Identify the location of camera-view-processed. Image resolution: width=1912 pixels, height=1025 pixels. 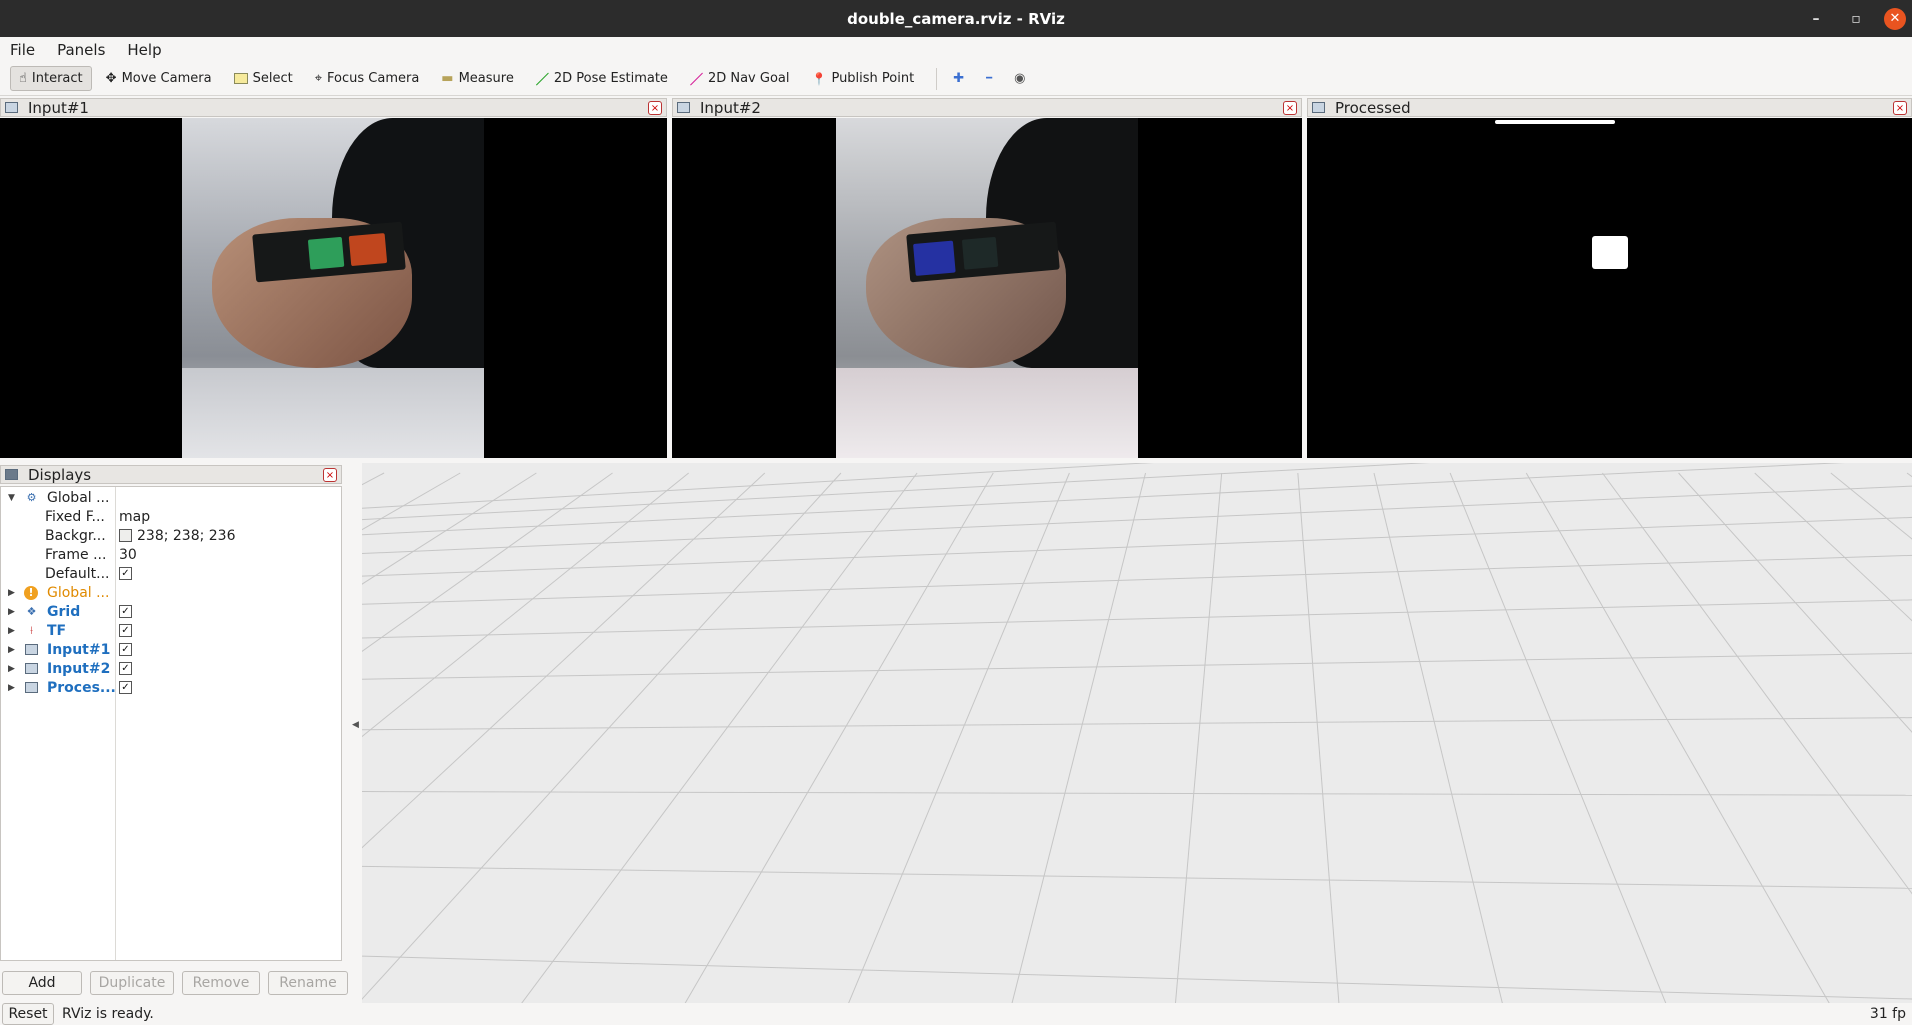
(1609, 288).